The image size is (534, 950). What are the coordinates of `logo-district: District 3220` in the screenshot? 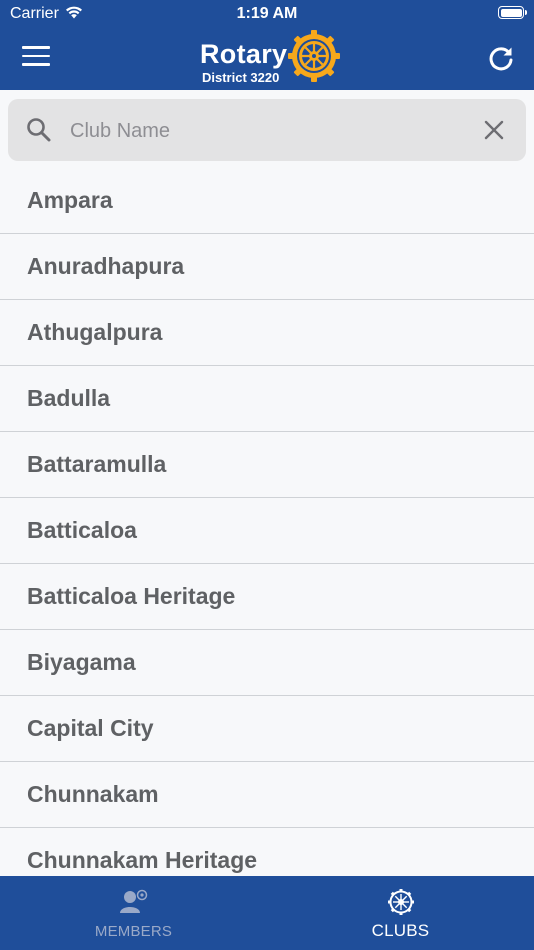 It's located at (241, 77).